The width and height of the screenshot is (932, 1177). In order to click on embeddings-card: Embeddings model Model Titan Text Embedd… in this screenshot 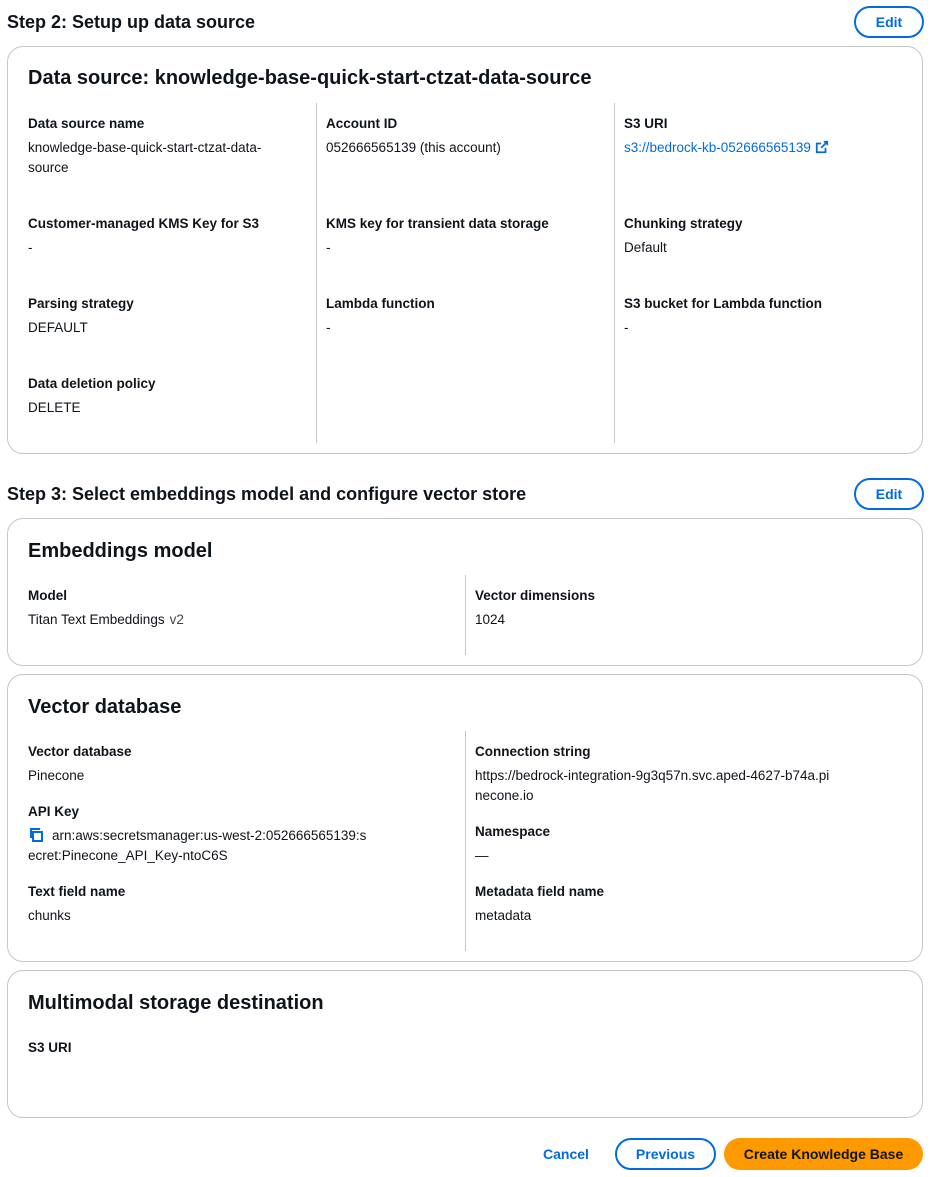, I will do `click(465, 592)`.